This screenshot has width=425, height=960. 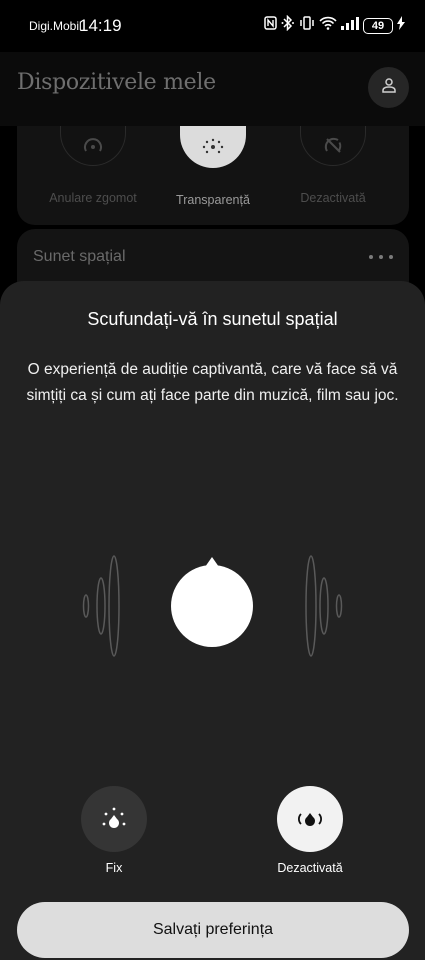 I want to click on page-title: Dispozitivele mele, so click(x=116, y=82).